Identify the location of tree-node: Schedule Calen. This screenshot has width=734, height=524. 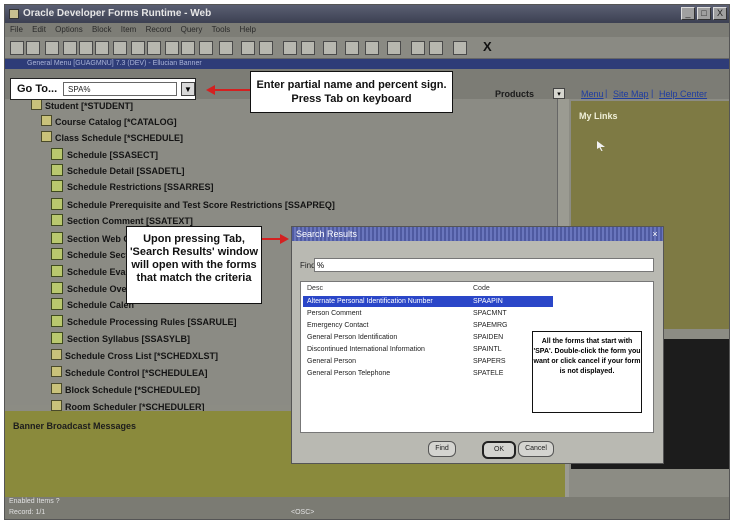
(92, 305).